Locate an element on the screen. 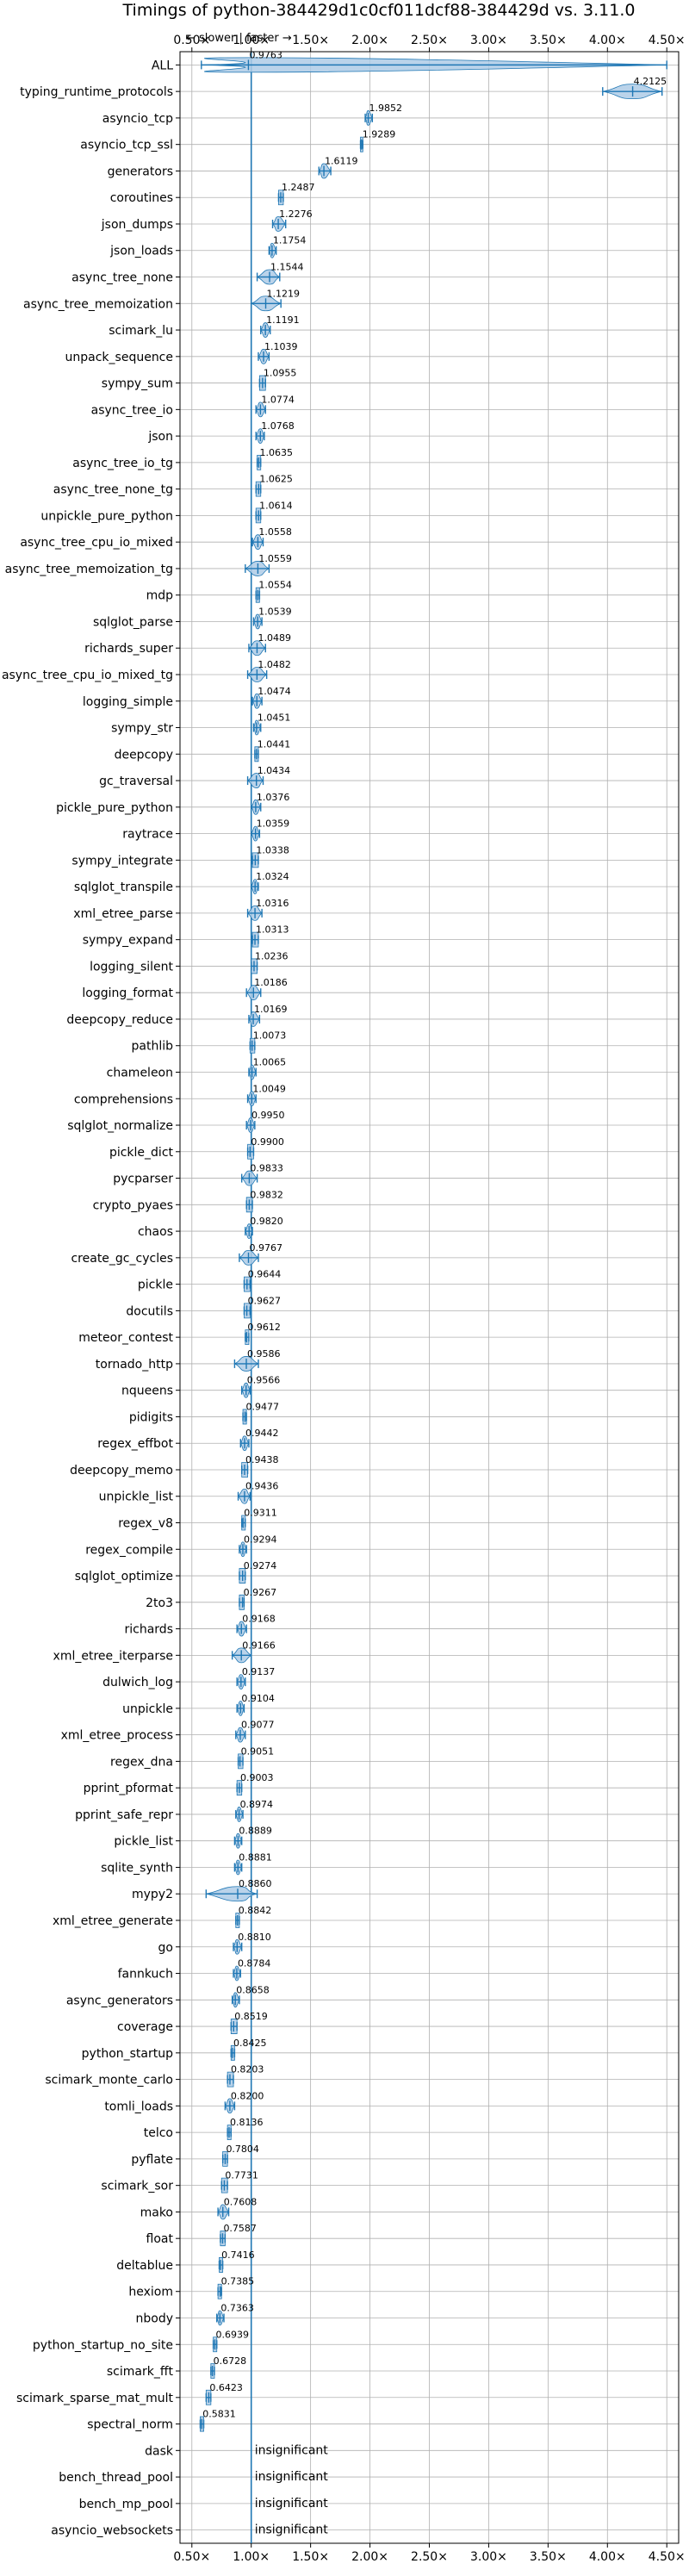 The image size is (689, 2576). category-label: deepcopy_memo is located at coordinates (121, 1471).